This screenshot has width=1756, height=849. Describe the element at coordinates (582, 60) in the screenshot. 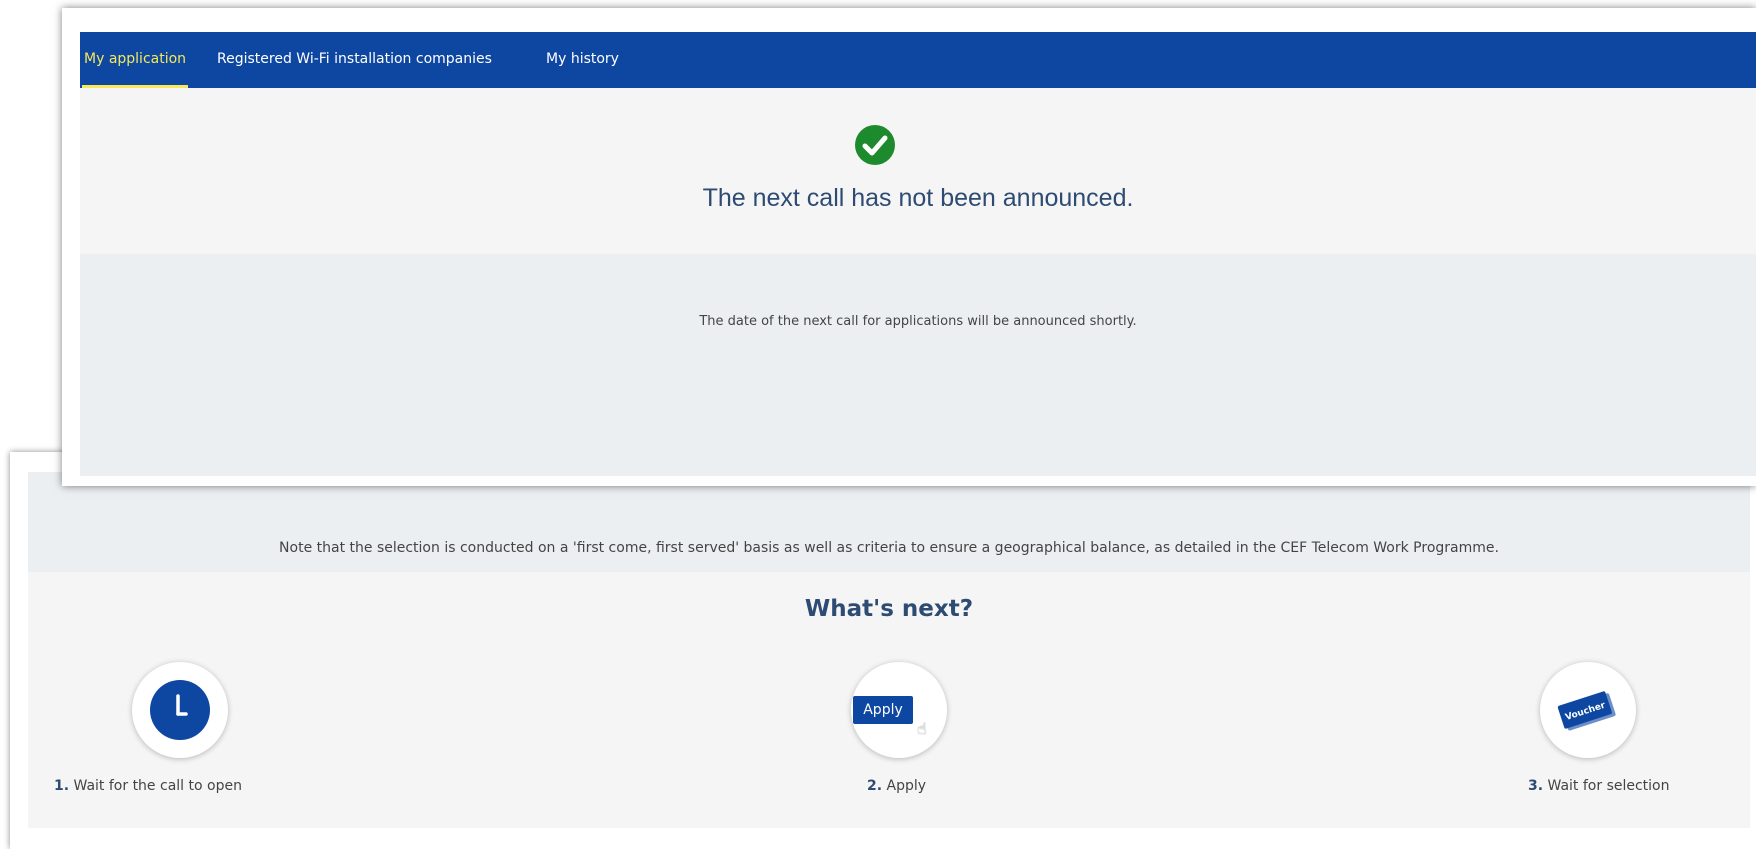

I see `tab-my-history: My history` at that location.